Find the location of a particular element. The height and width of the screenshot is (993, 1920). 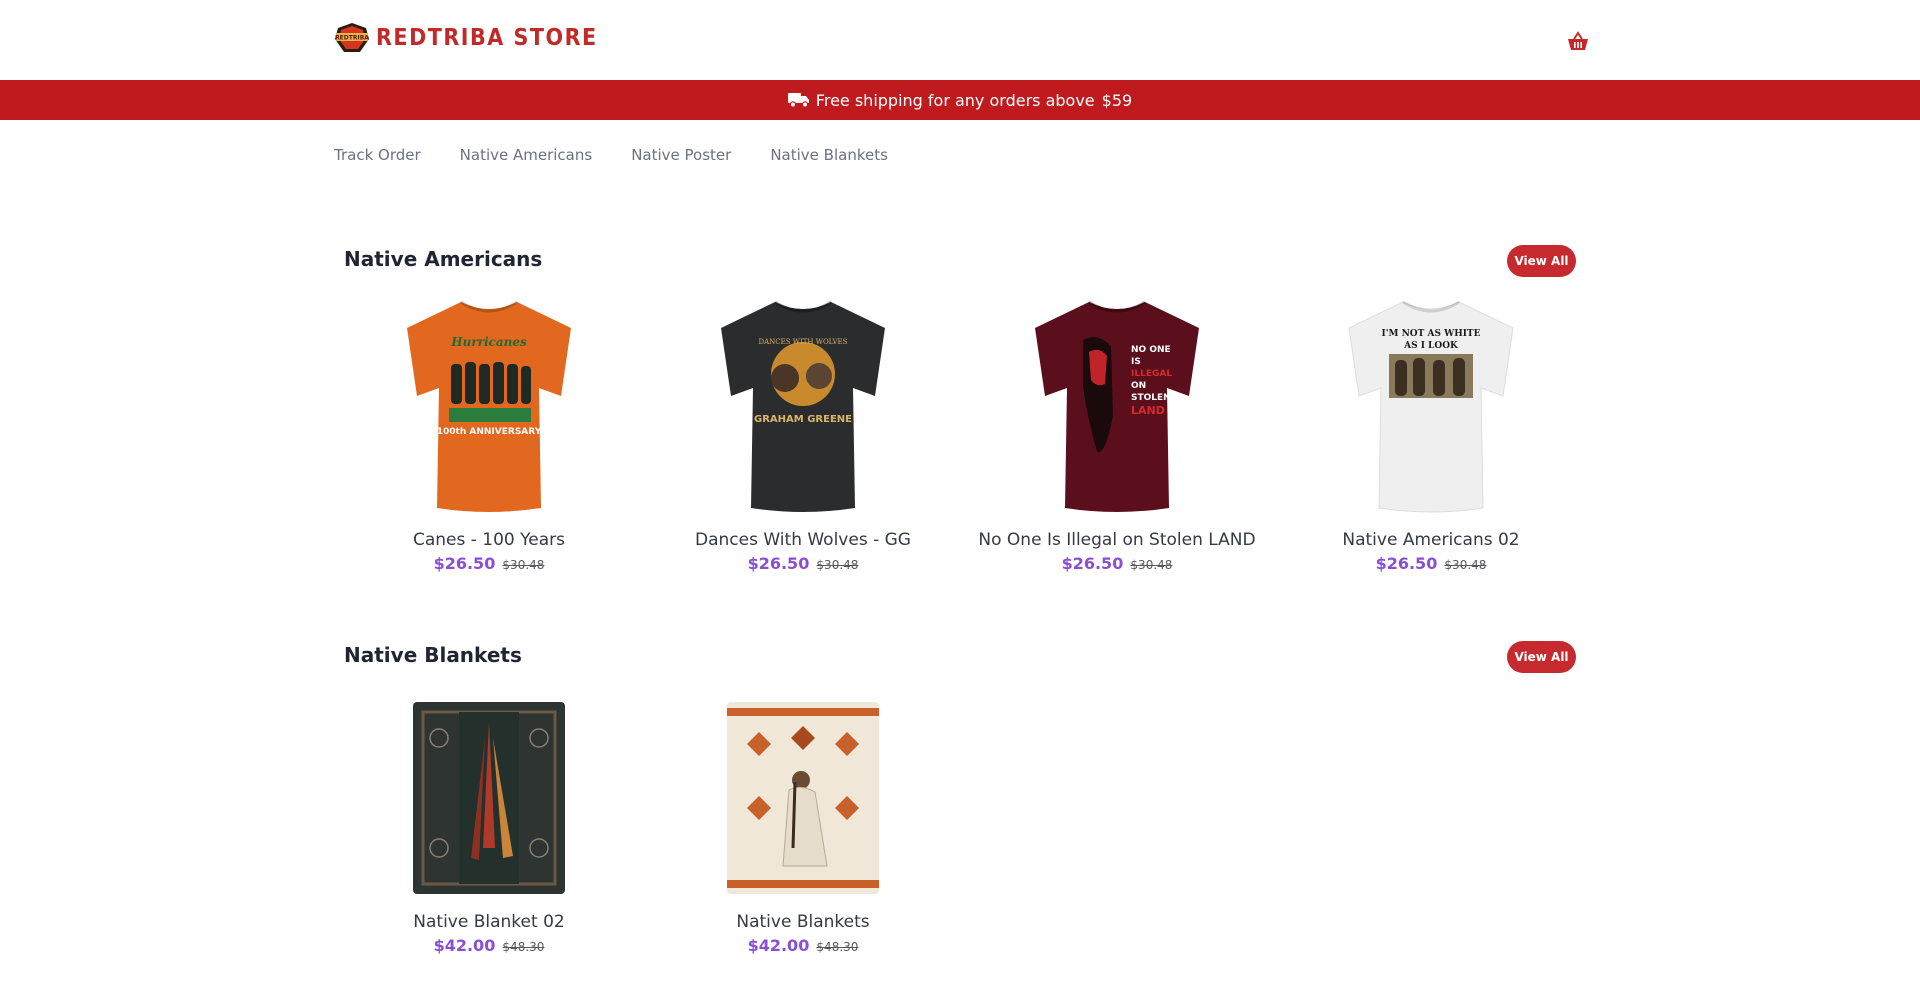

product-name: Native Blankets is located at coordinates (803, 922).